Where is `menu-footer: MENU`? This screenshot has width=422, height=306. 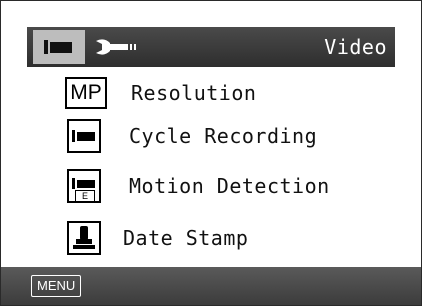
menu-footer: MENU is located at coordinates (211, 286).